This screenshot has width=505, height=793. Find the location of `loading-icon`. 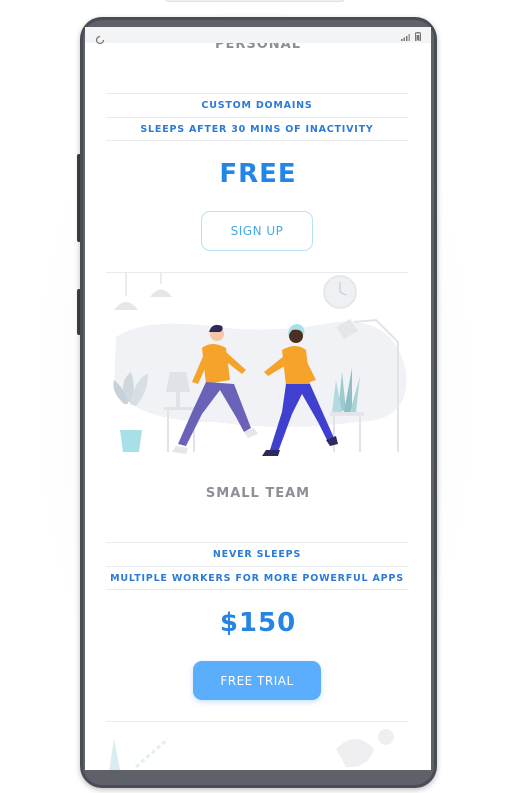

loading-icon is located at coordinates (100, 37).